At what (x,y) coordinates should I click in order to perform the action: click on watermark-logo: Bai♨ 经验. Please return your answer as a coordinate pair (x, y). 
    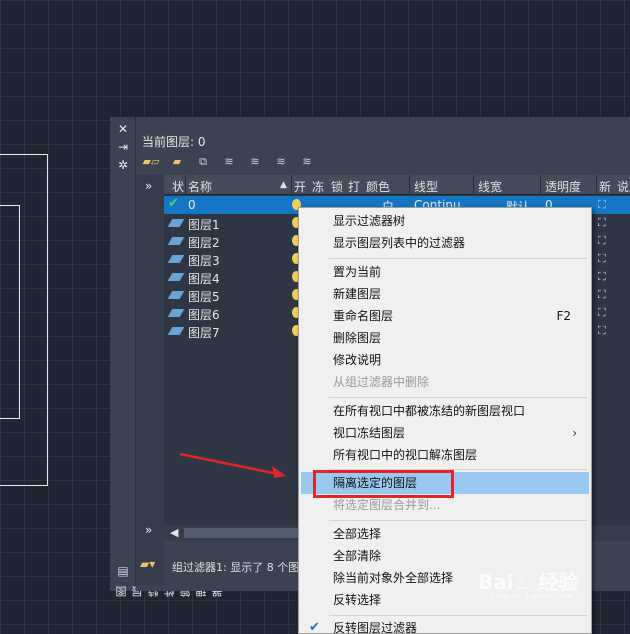
    Looking at the image, I should click on (528, 582).